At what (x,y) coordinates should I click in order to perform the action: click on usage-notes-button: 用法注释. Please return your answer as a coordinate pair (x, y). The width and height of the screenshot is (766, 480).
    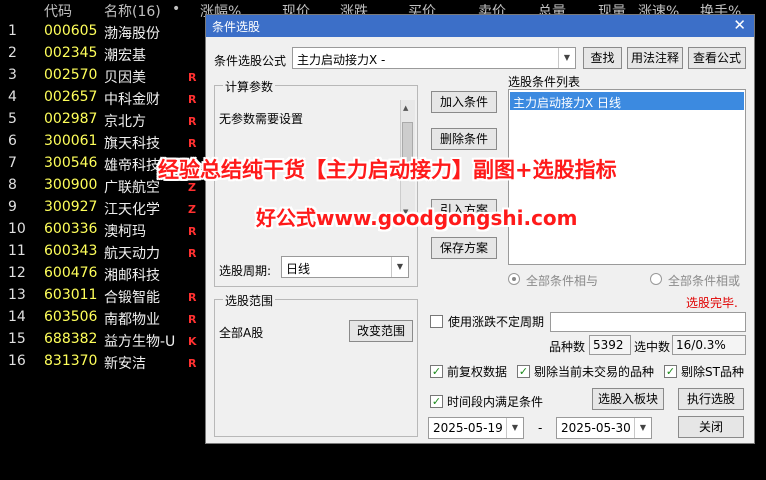
    Looking at the image, I should click on (655, 58).